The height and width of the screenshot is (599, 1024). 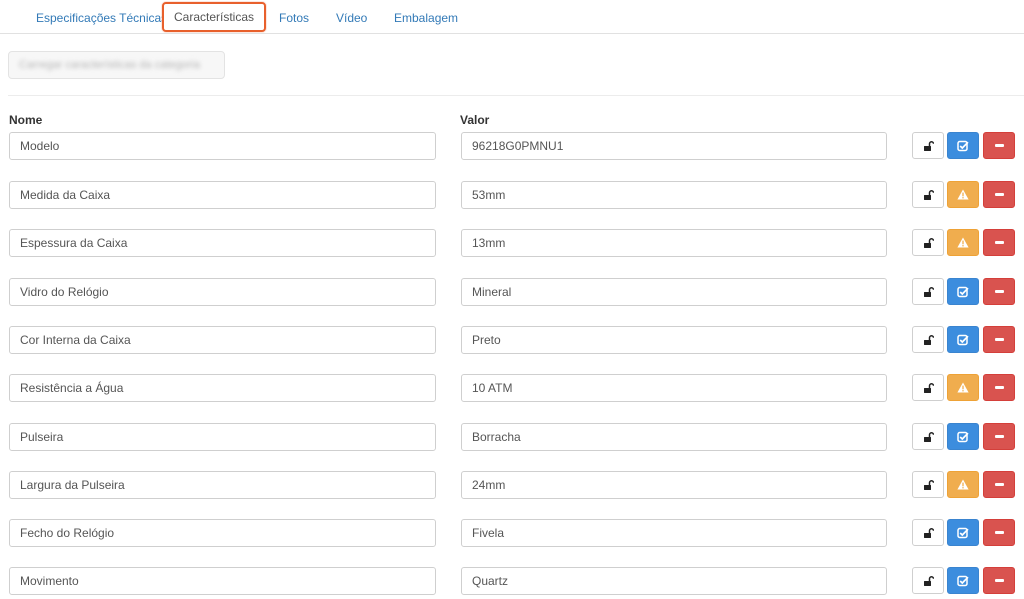 I want to click on value-field: 13mm, so click(x=674, y=243).